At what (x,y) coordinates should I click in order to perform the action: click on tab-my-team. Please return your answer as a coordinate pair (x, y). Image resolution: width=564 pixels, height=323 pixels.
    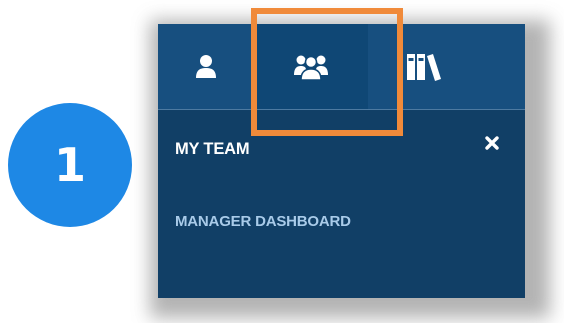
    Looking at the image, I should click on (311, 66).